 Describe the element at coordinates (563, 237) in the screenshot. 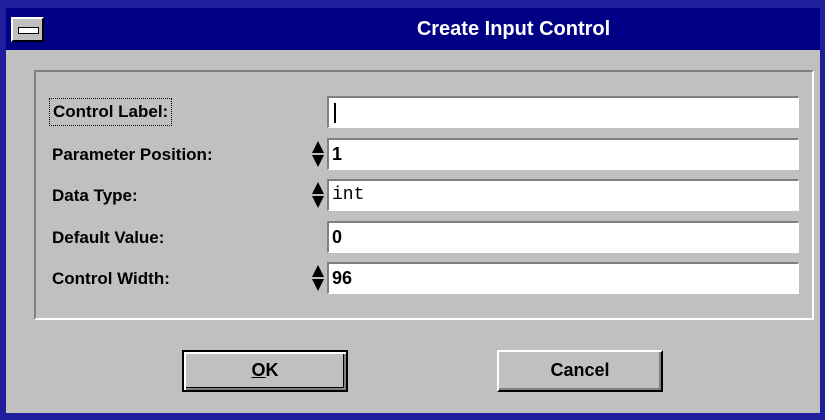

I see `default-value-input: 0` at that location.